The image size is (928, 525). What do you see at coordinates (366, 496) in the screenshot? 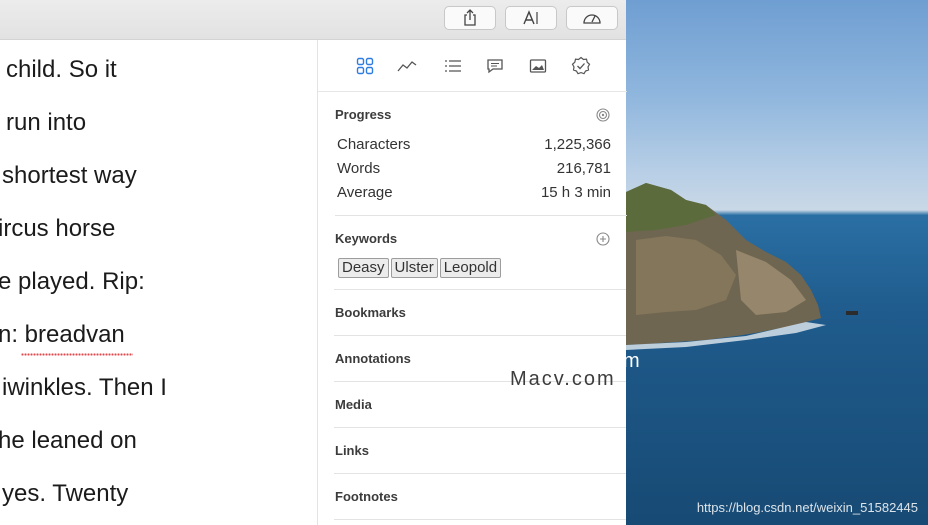
I see `section-footnotes: Footnotes` at bounding box center [366, 496].